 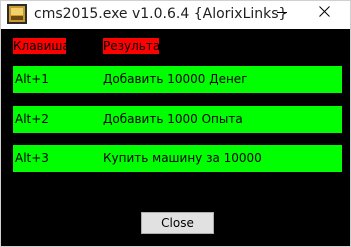 I want to click on column-header-result: Результат, so click(x=135, y=46).